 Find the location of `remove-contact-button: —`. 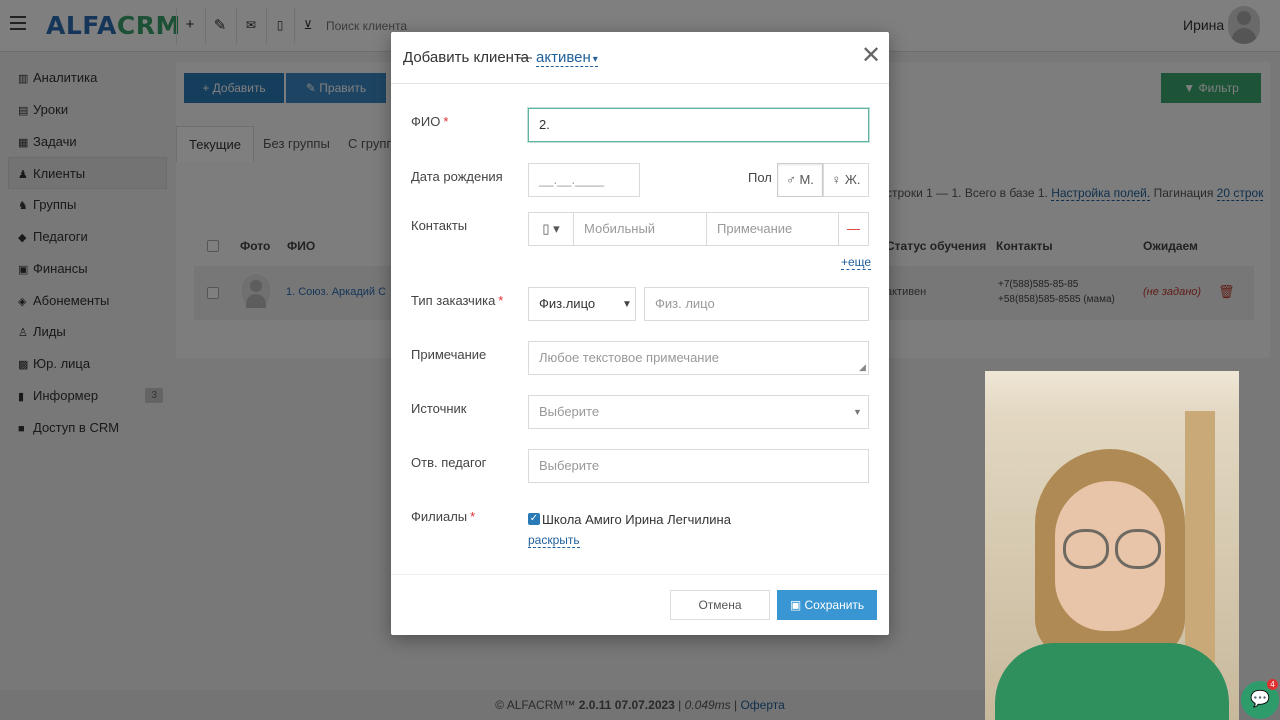

remove-contact-button: — is located at coordinates (853, 229).